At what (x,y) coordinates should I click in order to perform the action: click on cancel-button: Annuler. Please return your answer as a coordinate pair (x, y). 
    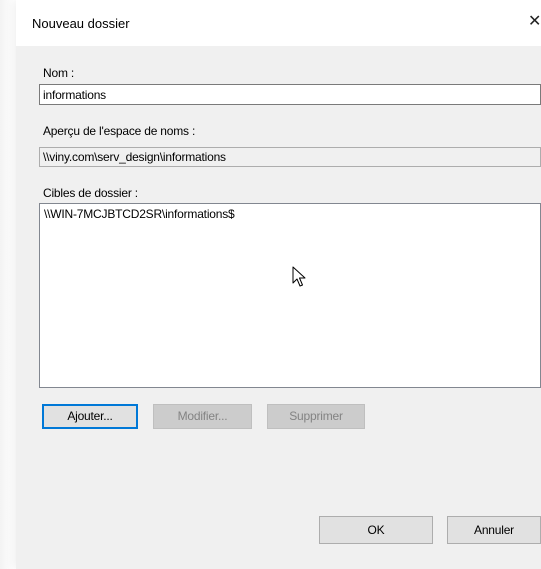
    Looking at the image, I should click on (494, 530).